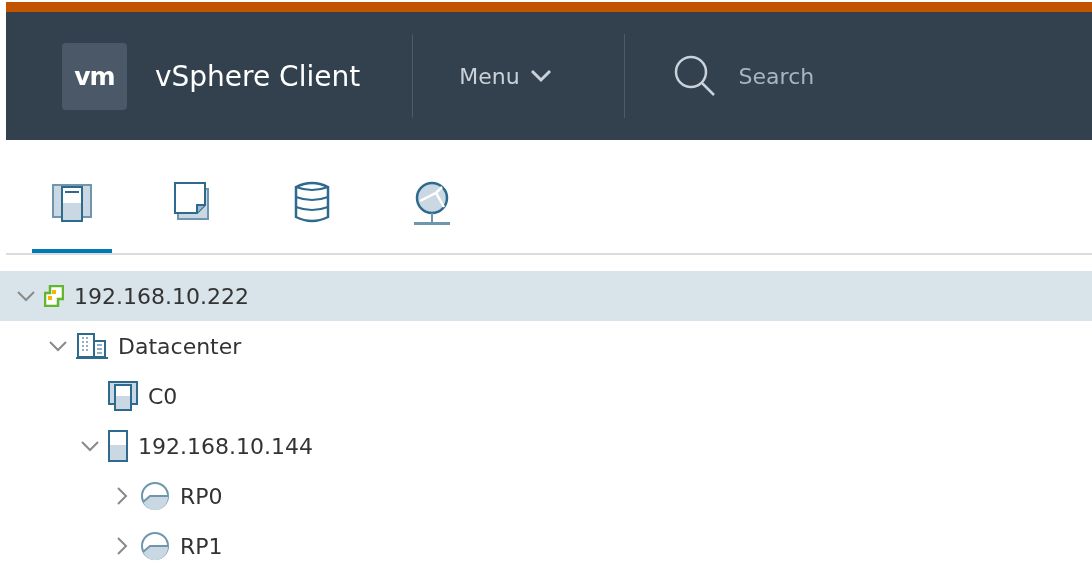 This screenshot has height=571, width=1092. I want to click on navigator-tab, so click(72, 217).